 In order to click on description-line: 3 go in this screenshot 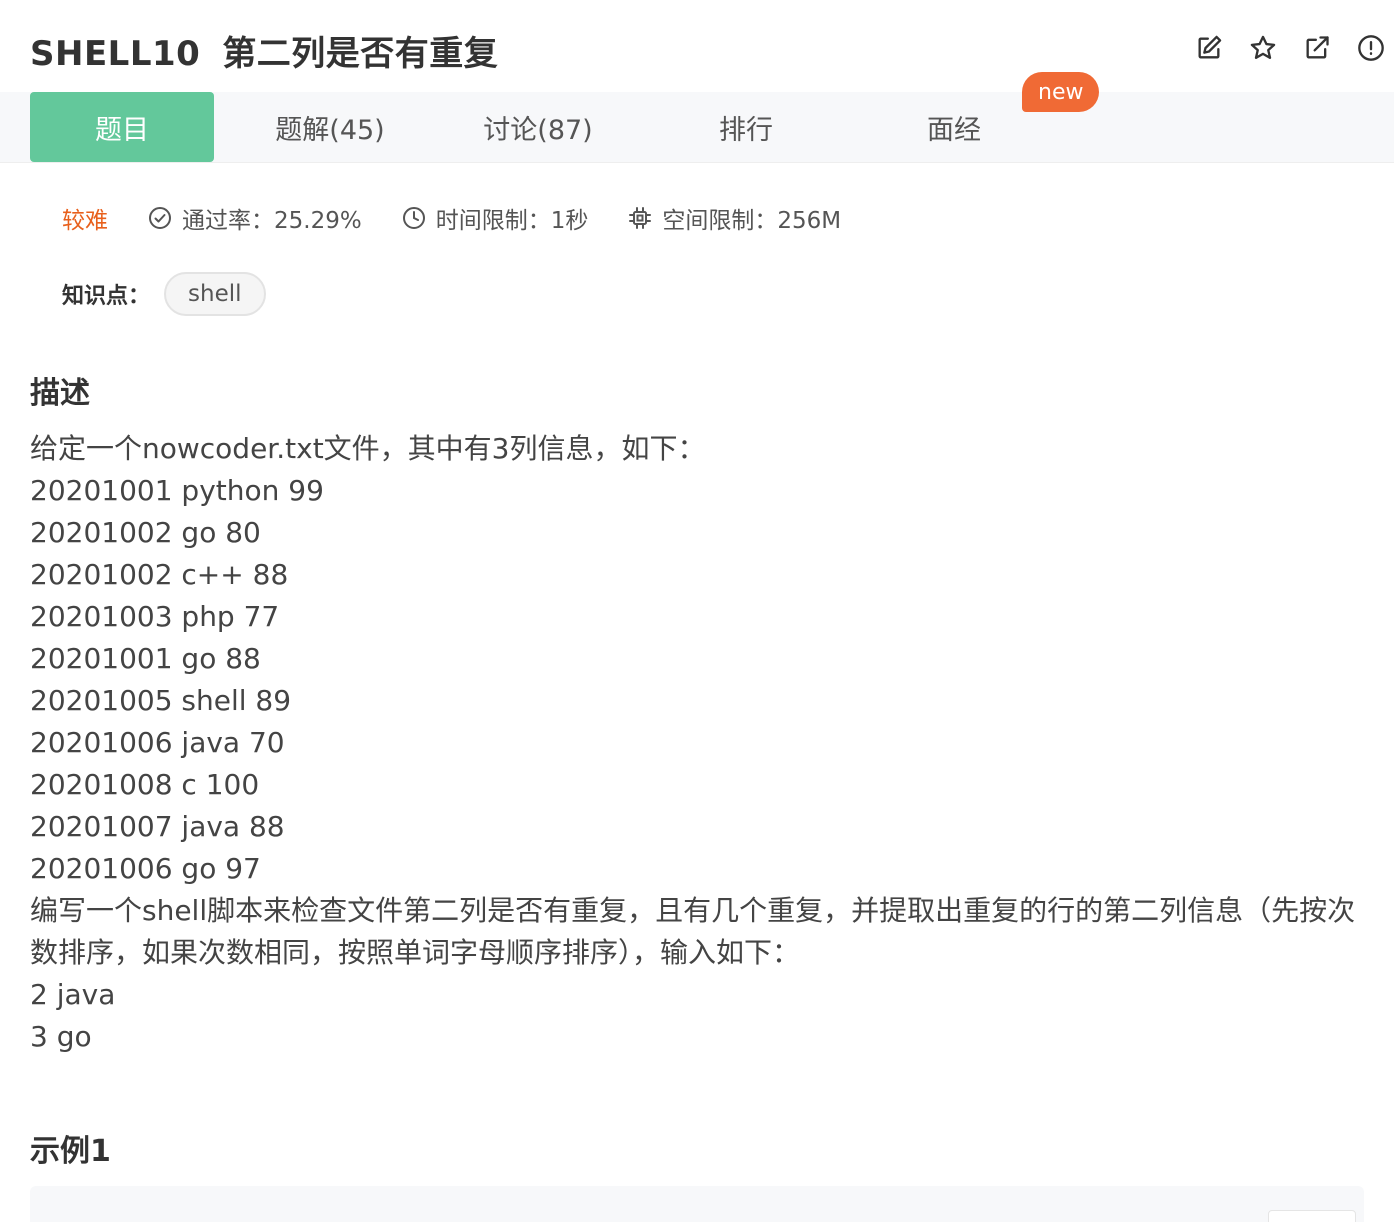, I will do `click(61, 1036)`.